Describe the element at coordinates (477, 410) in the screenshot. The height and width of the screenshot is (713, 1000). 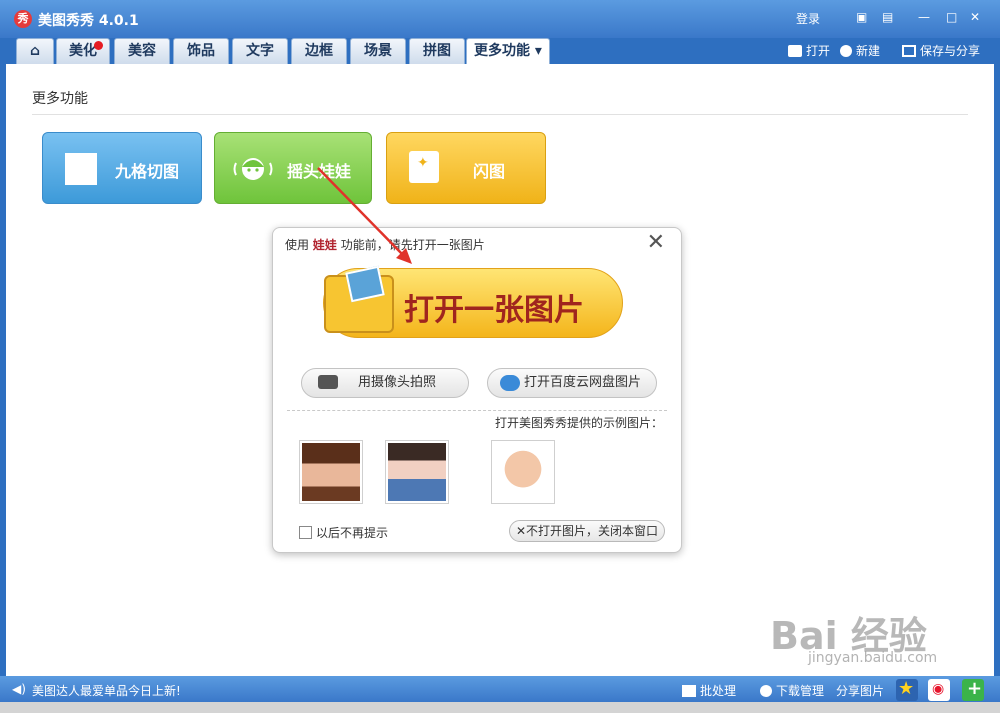
I see `separator` at that location.